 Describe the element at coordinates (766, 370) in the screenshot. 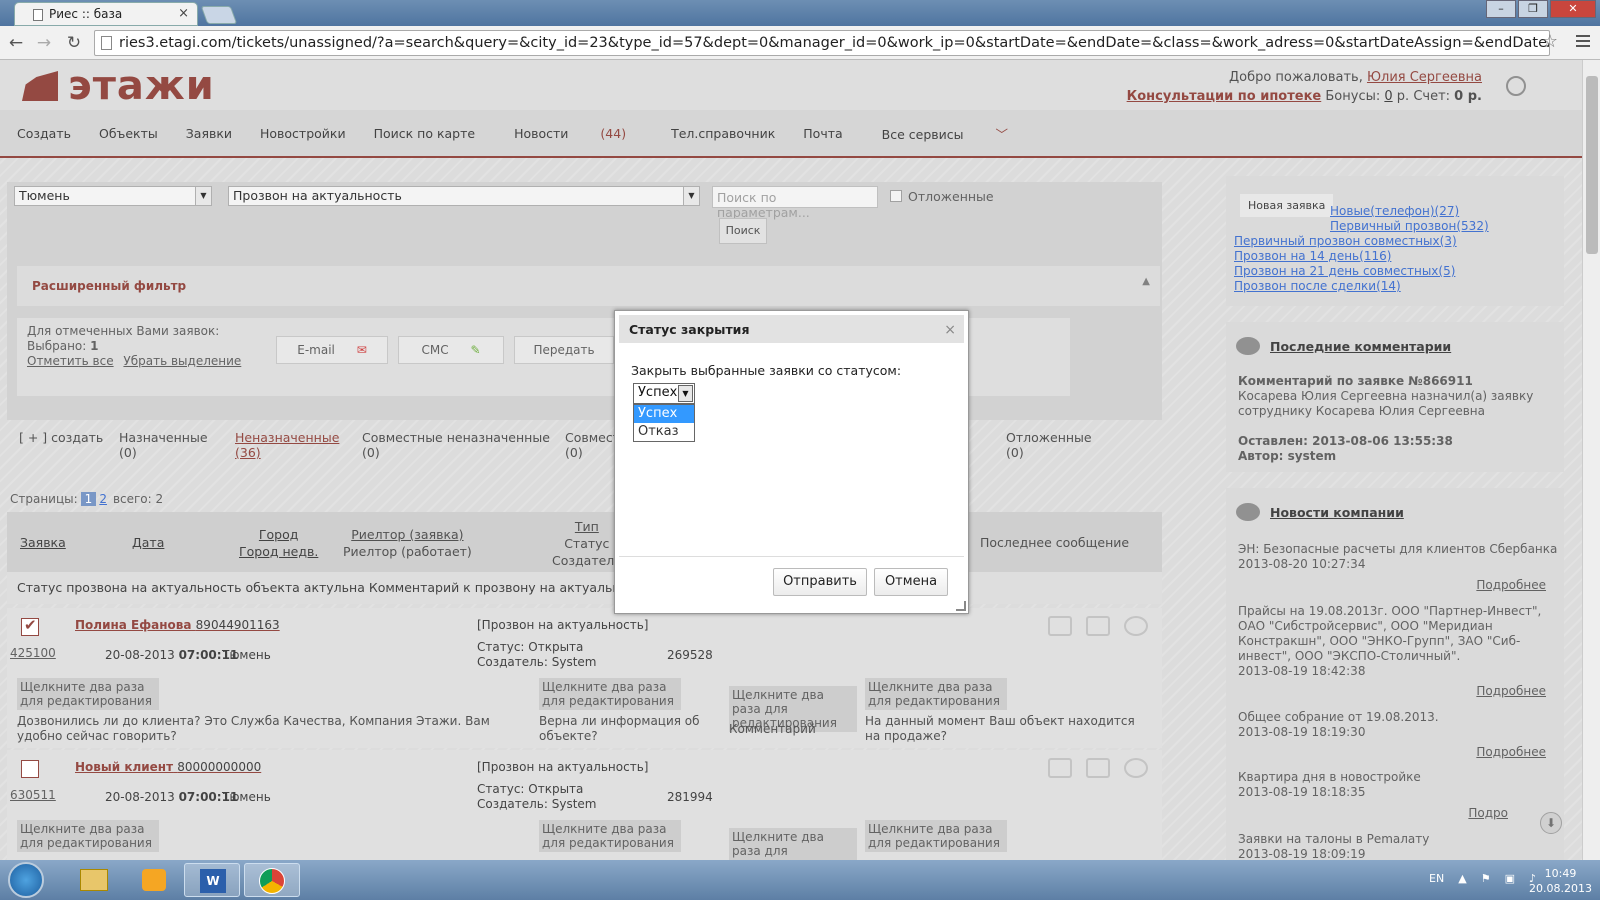

I see `dialog-label: Закрыть выбранные заявки со статусом:` at that location.